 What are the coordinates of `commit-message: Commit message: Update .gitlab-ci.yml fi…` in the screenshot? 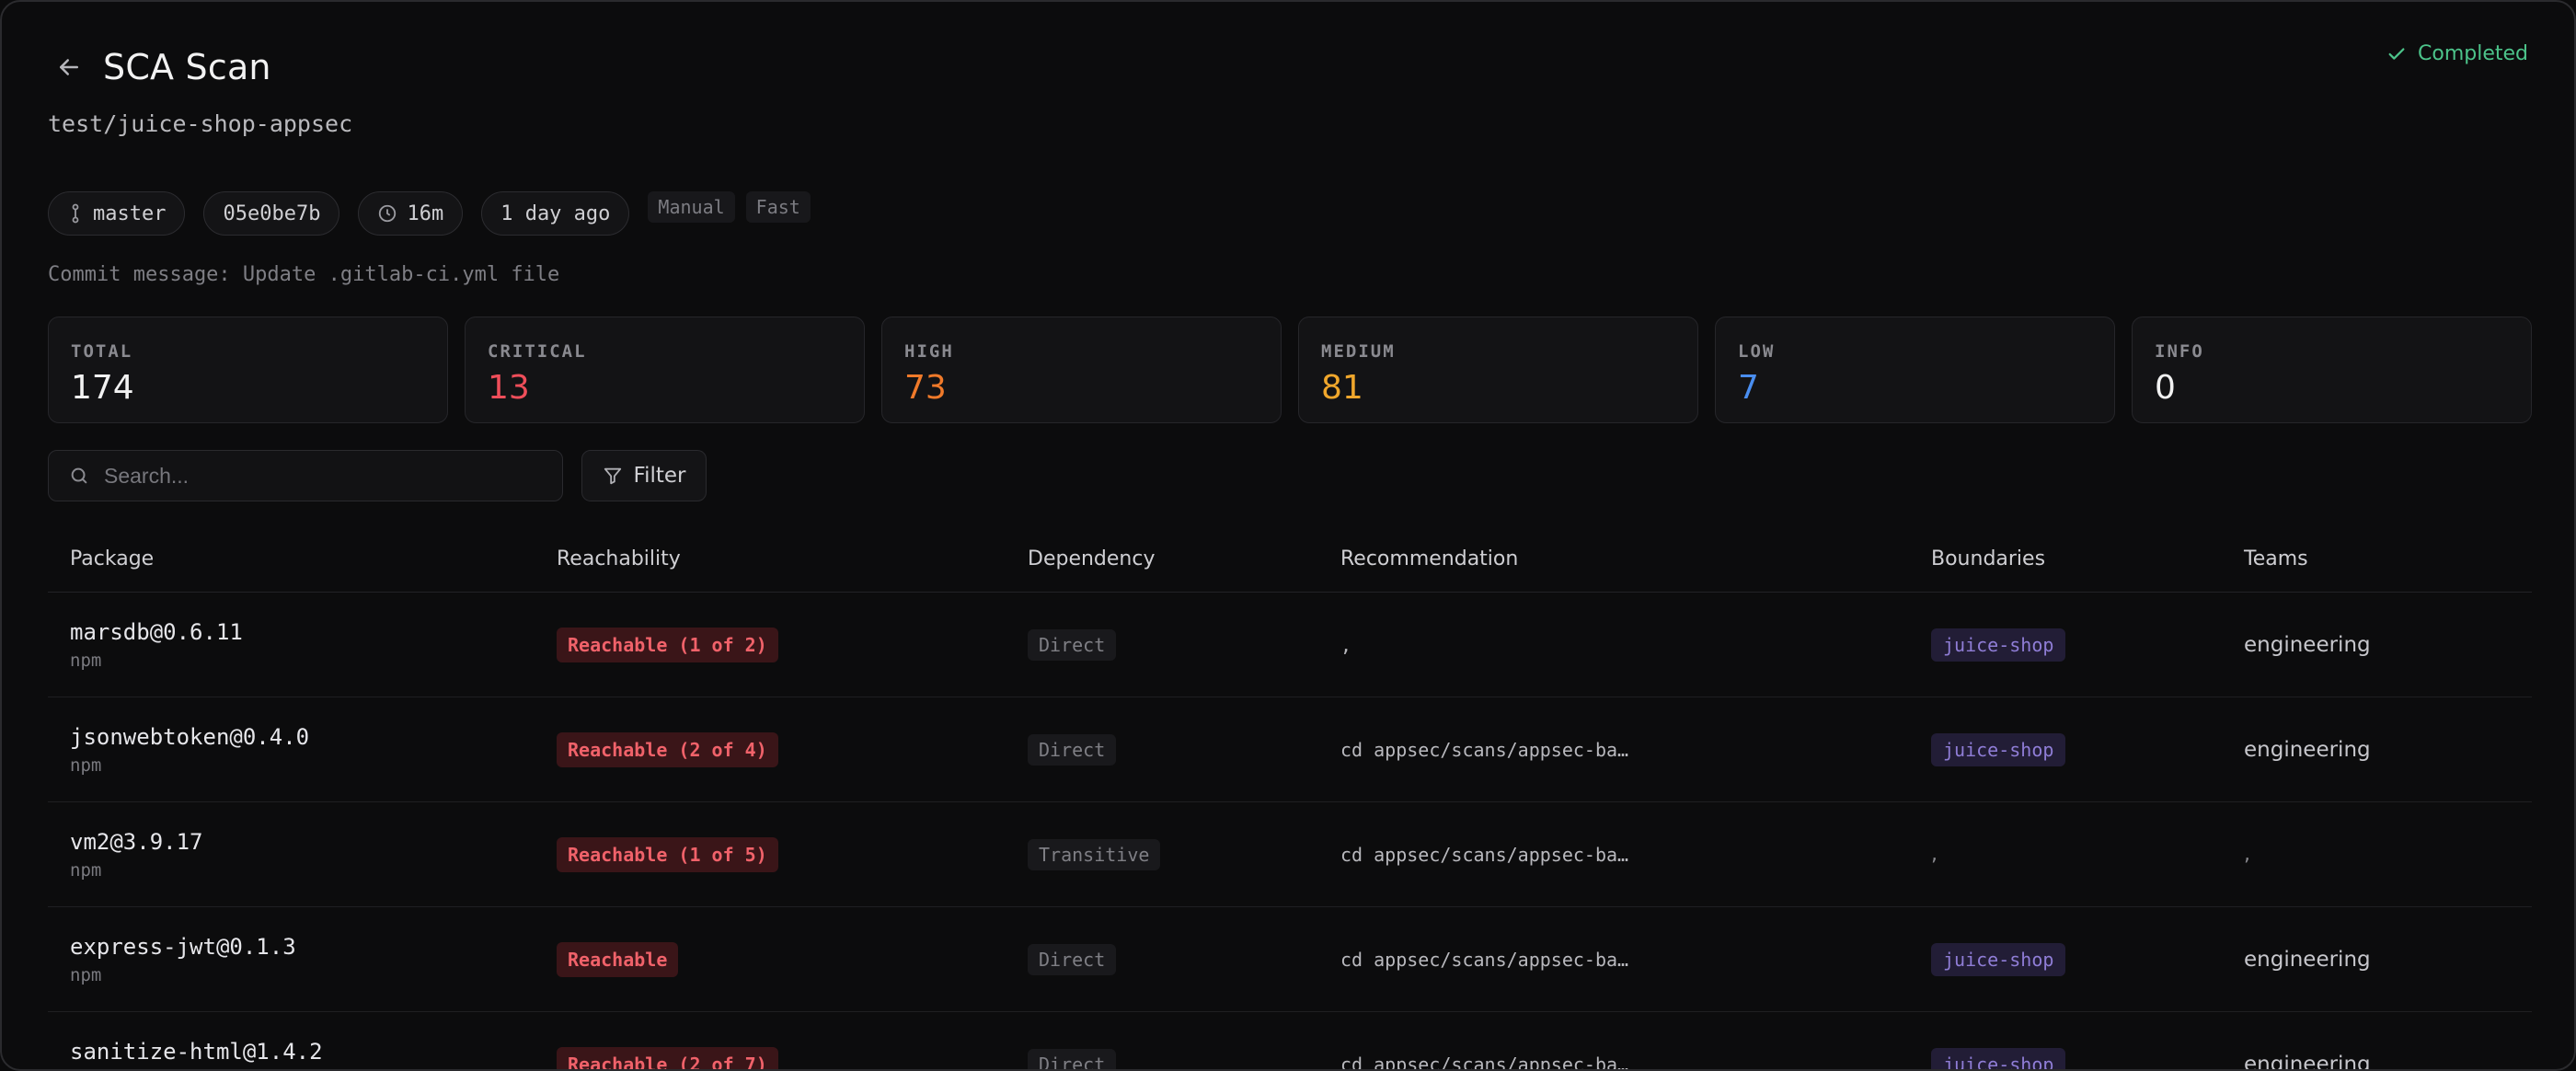 It's located at (304, 274).